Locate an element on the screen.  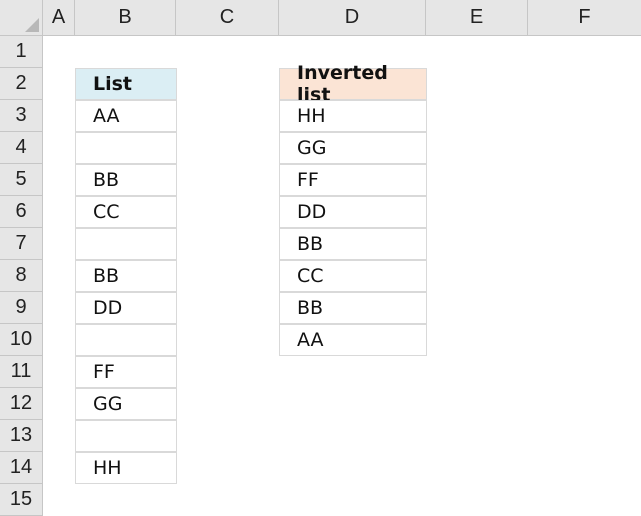
row-header-7: 7 is located at coordinates (21, 244).